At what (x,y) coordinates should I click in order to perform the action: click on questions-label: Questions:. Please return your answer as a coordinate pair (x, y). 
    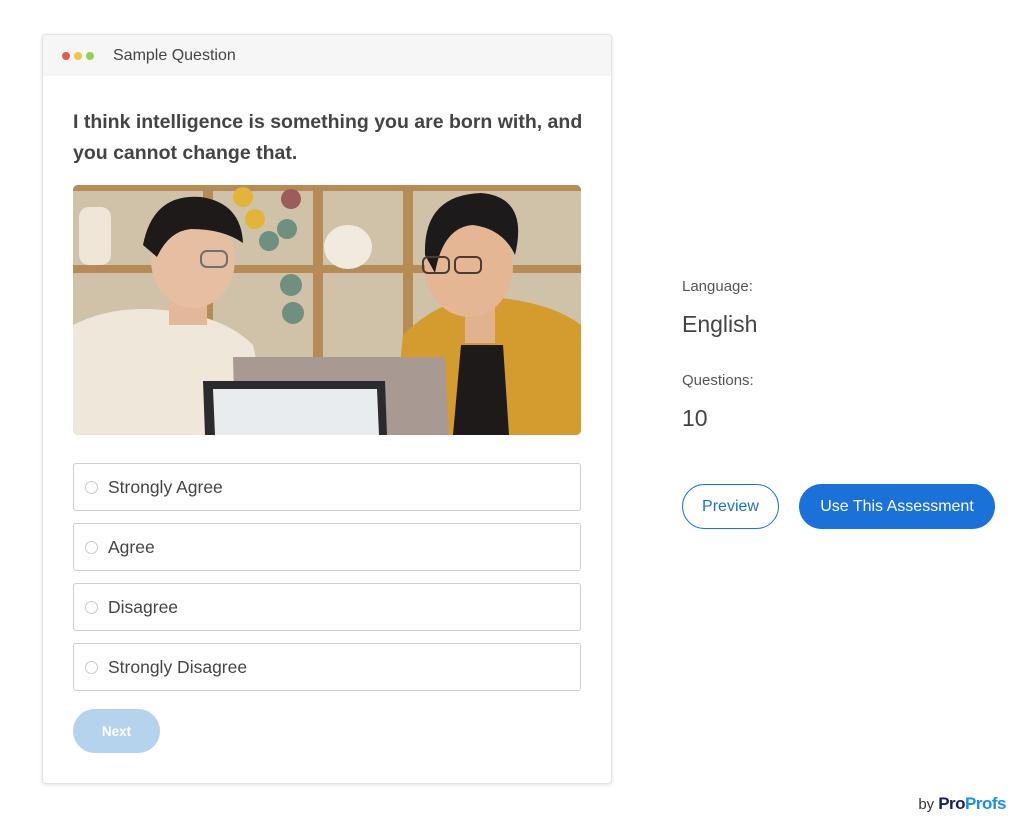
    Looking at the image, I should click on (718, 380).